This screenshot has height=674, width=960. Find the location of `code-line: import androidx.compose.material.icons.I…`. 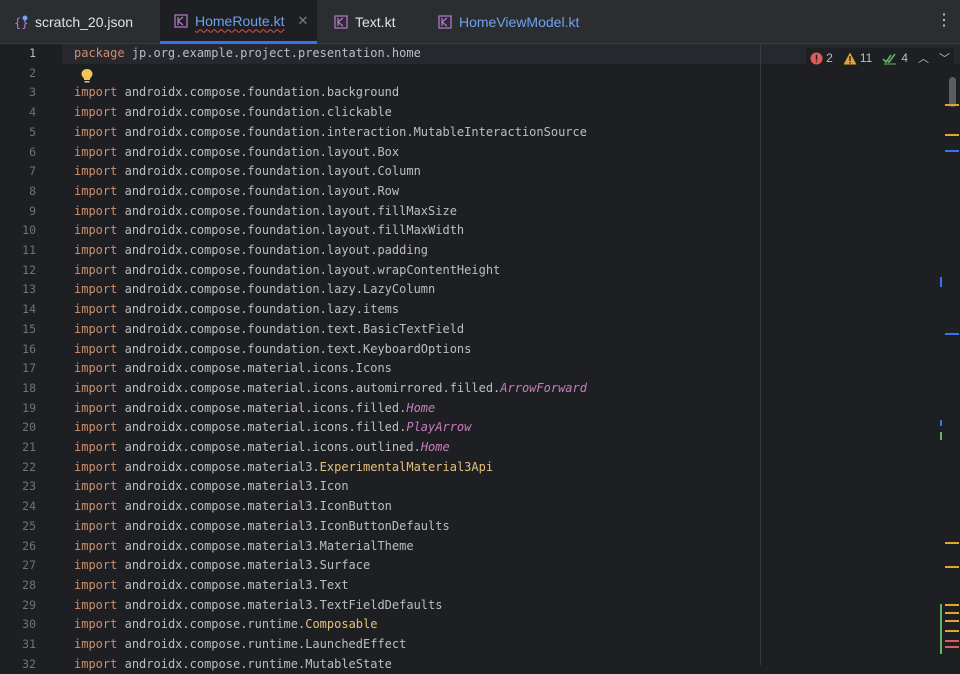

code-line: import androidx.compose.material.icons.I… is located at coordinates (233, 369).